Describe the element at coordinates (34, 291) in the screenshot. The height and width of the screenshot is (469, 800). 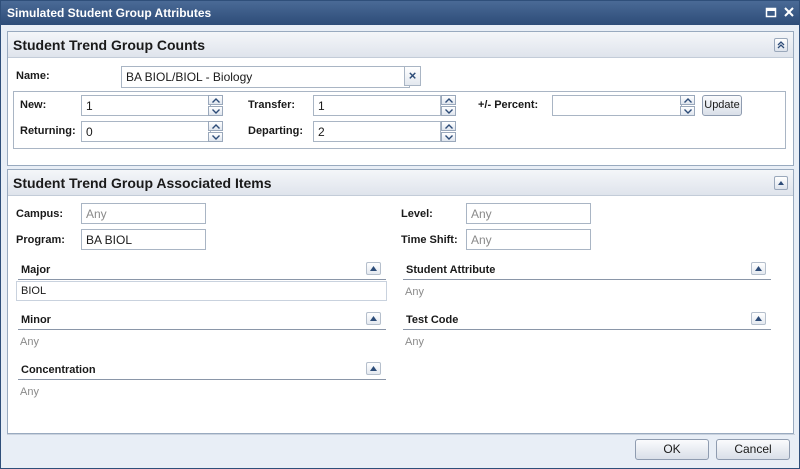
I see `major-value: BIOL` at that location.